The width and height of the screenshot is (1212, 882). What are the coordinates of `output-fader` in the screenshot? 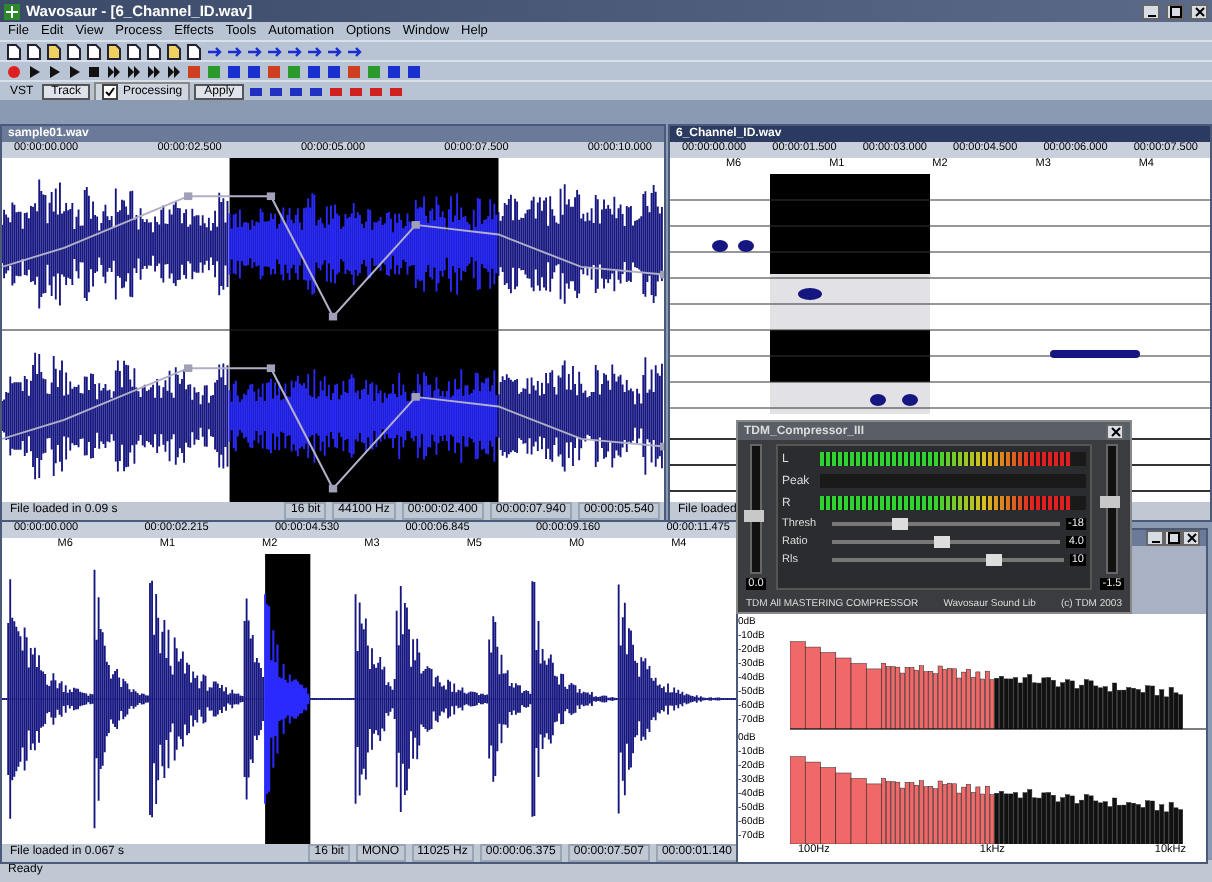 It's located at (1112, 509).